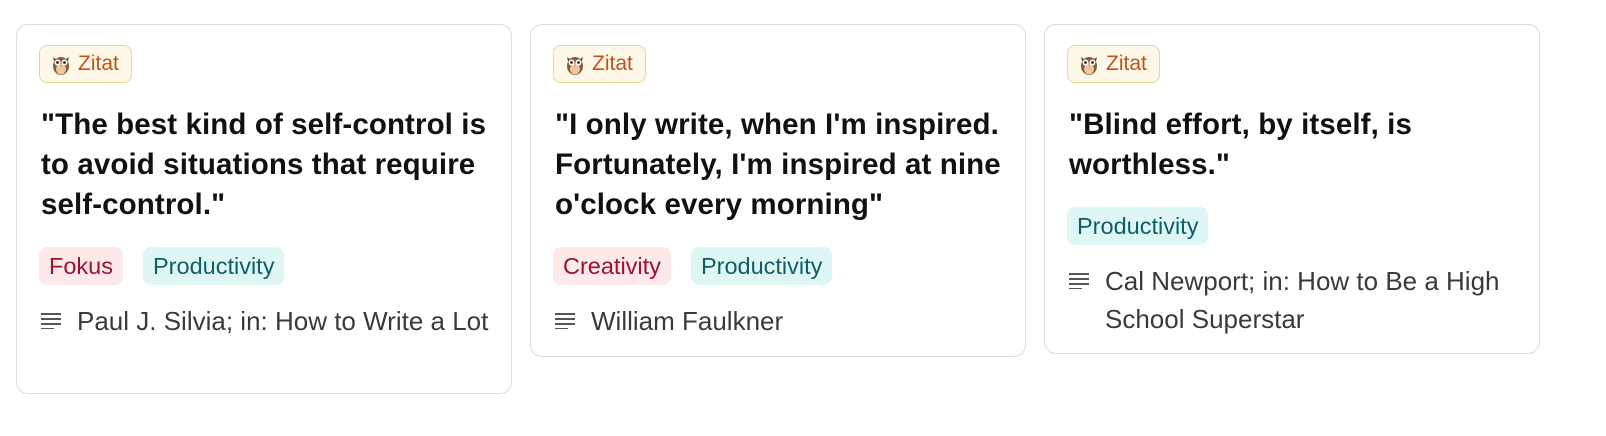 This screenshot has width=1606, height=436. I want to click on tag-list: Fokus Productivity, so click(264, 266).